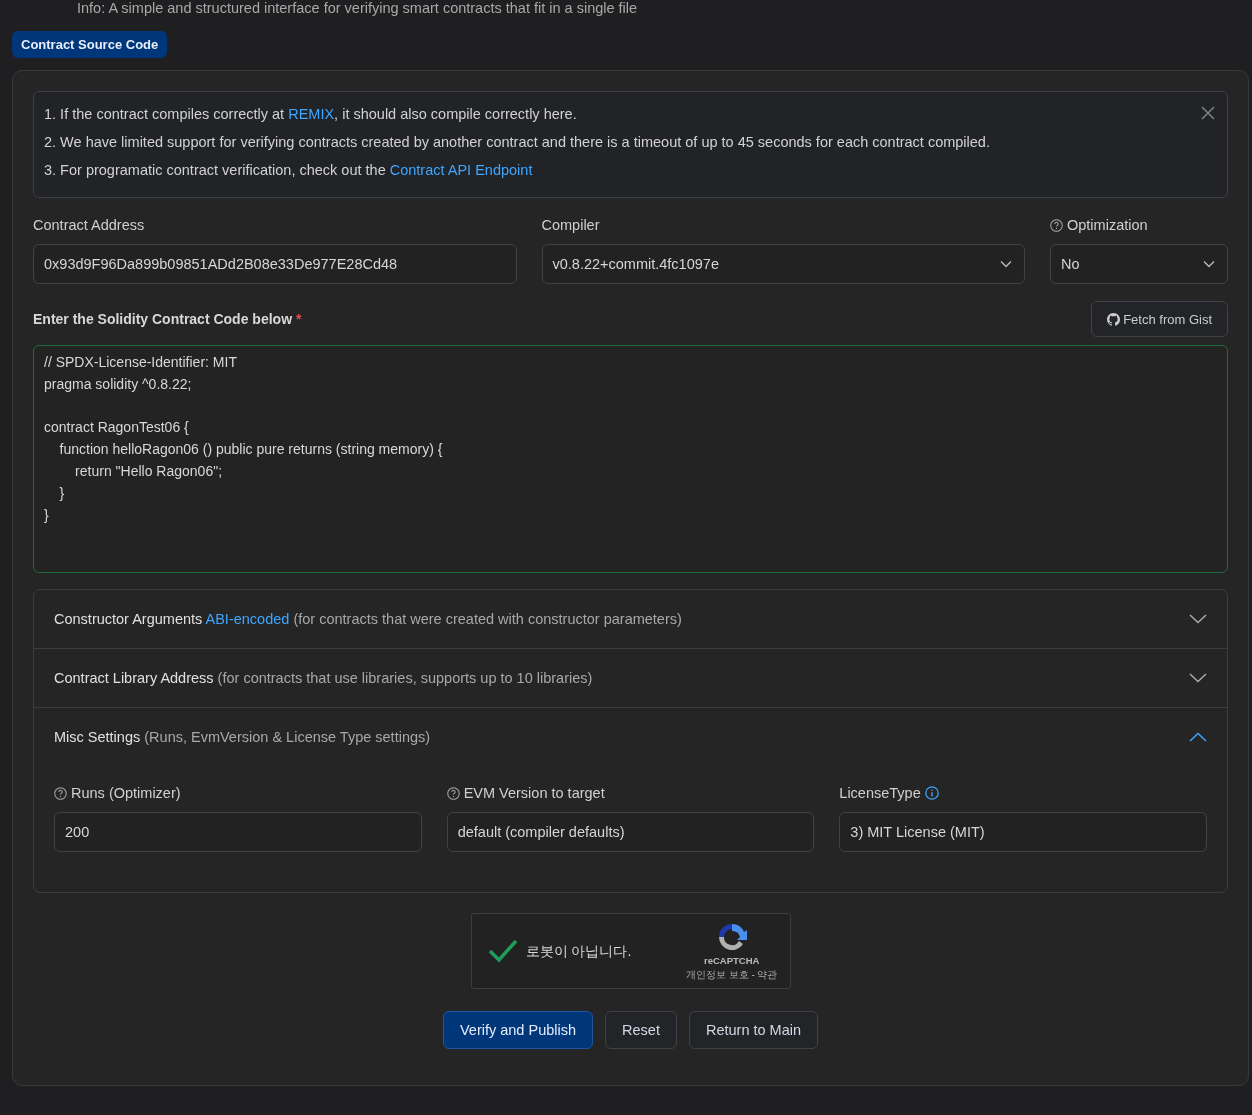  I want to click on section-note: (for contracts that use libraries, supports up to 10 libraries), so click(405, 678).